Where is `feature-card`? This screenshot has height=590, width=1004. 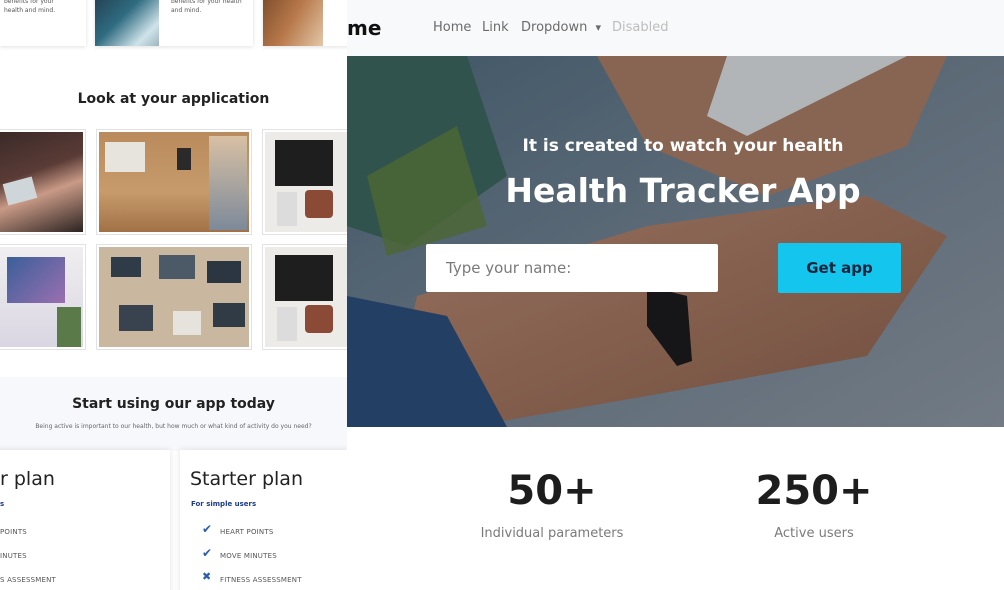 feature-card is located at coordinates (305, 23).